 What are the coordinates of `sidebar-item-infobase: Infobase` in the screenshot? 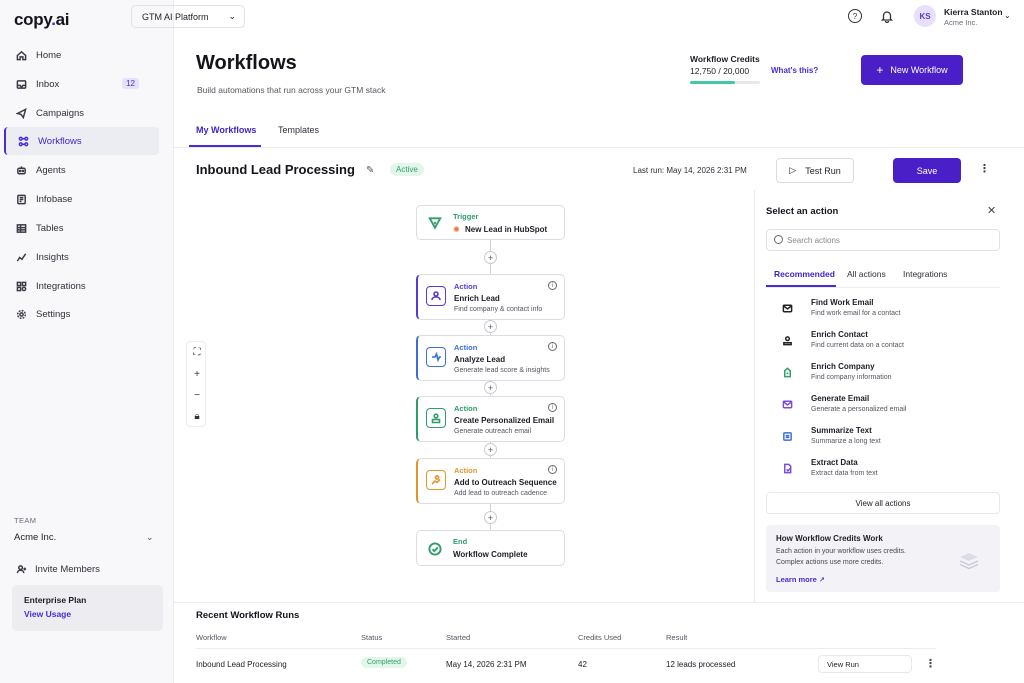 It's located at (81, 199).